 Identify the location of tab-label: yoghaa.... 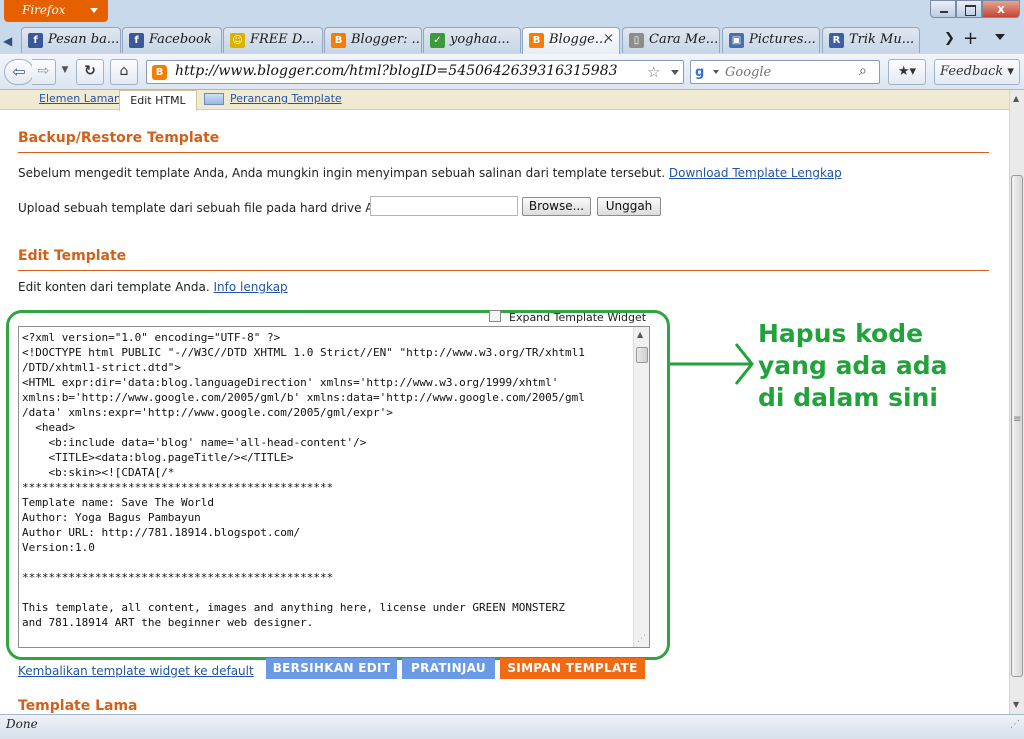
(480, 39).